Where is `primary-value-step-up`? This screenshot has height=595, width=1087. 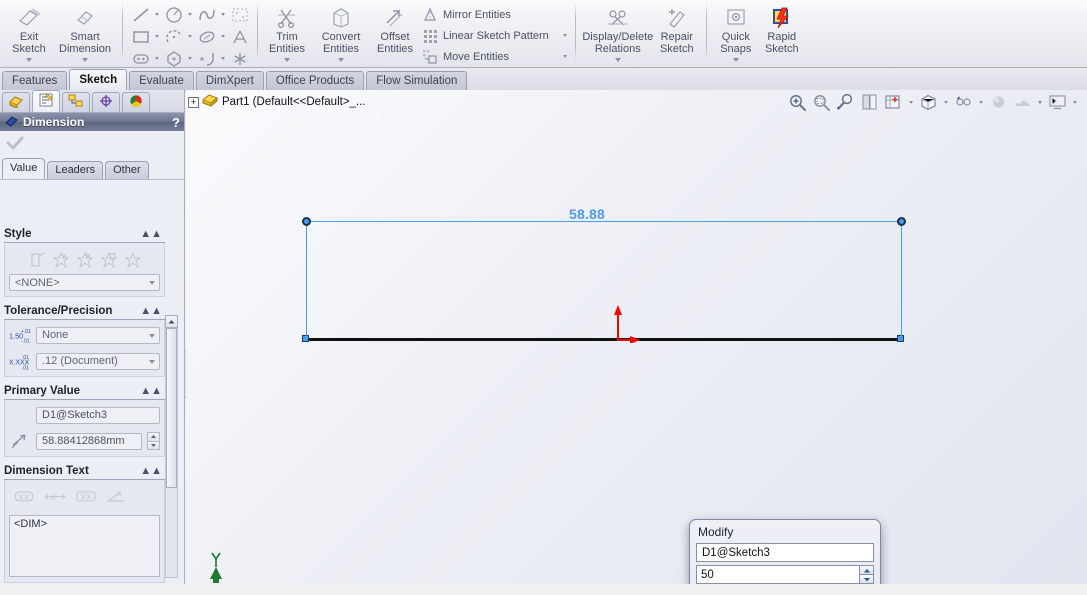 primary-value-step-up is located at coordinates (153, 436).